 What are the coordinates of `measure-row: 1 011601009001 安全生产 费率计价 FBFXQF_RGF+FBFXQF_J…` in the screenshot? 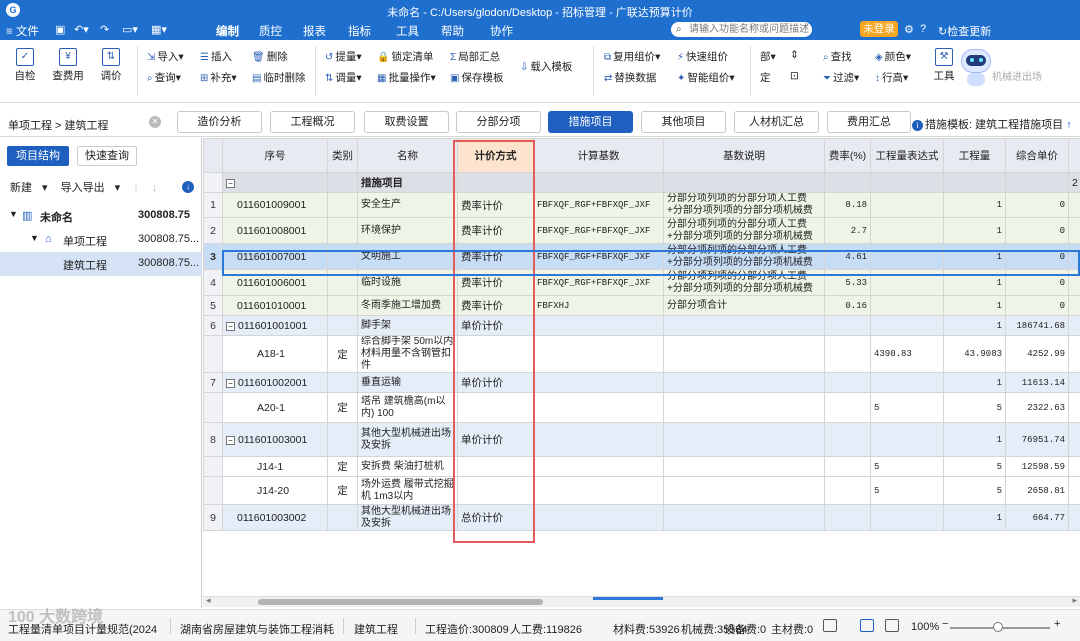 It's located at (641, 205).